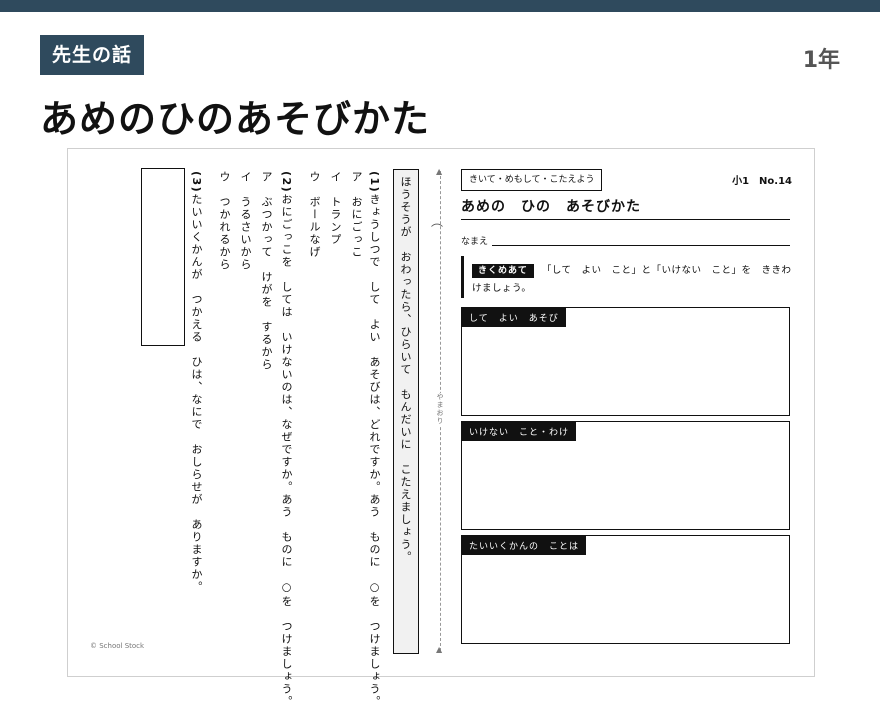 The image size is (880, 708). Describe the element at coordinates (224, 221) in the screenshot. I see `q2-option-c: ウ つかれるから` at that location.